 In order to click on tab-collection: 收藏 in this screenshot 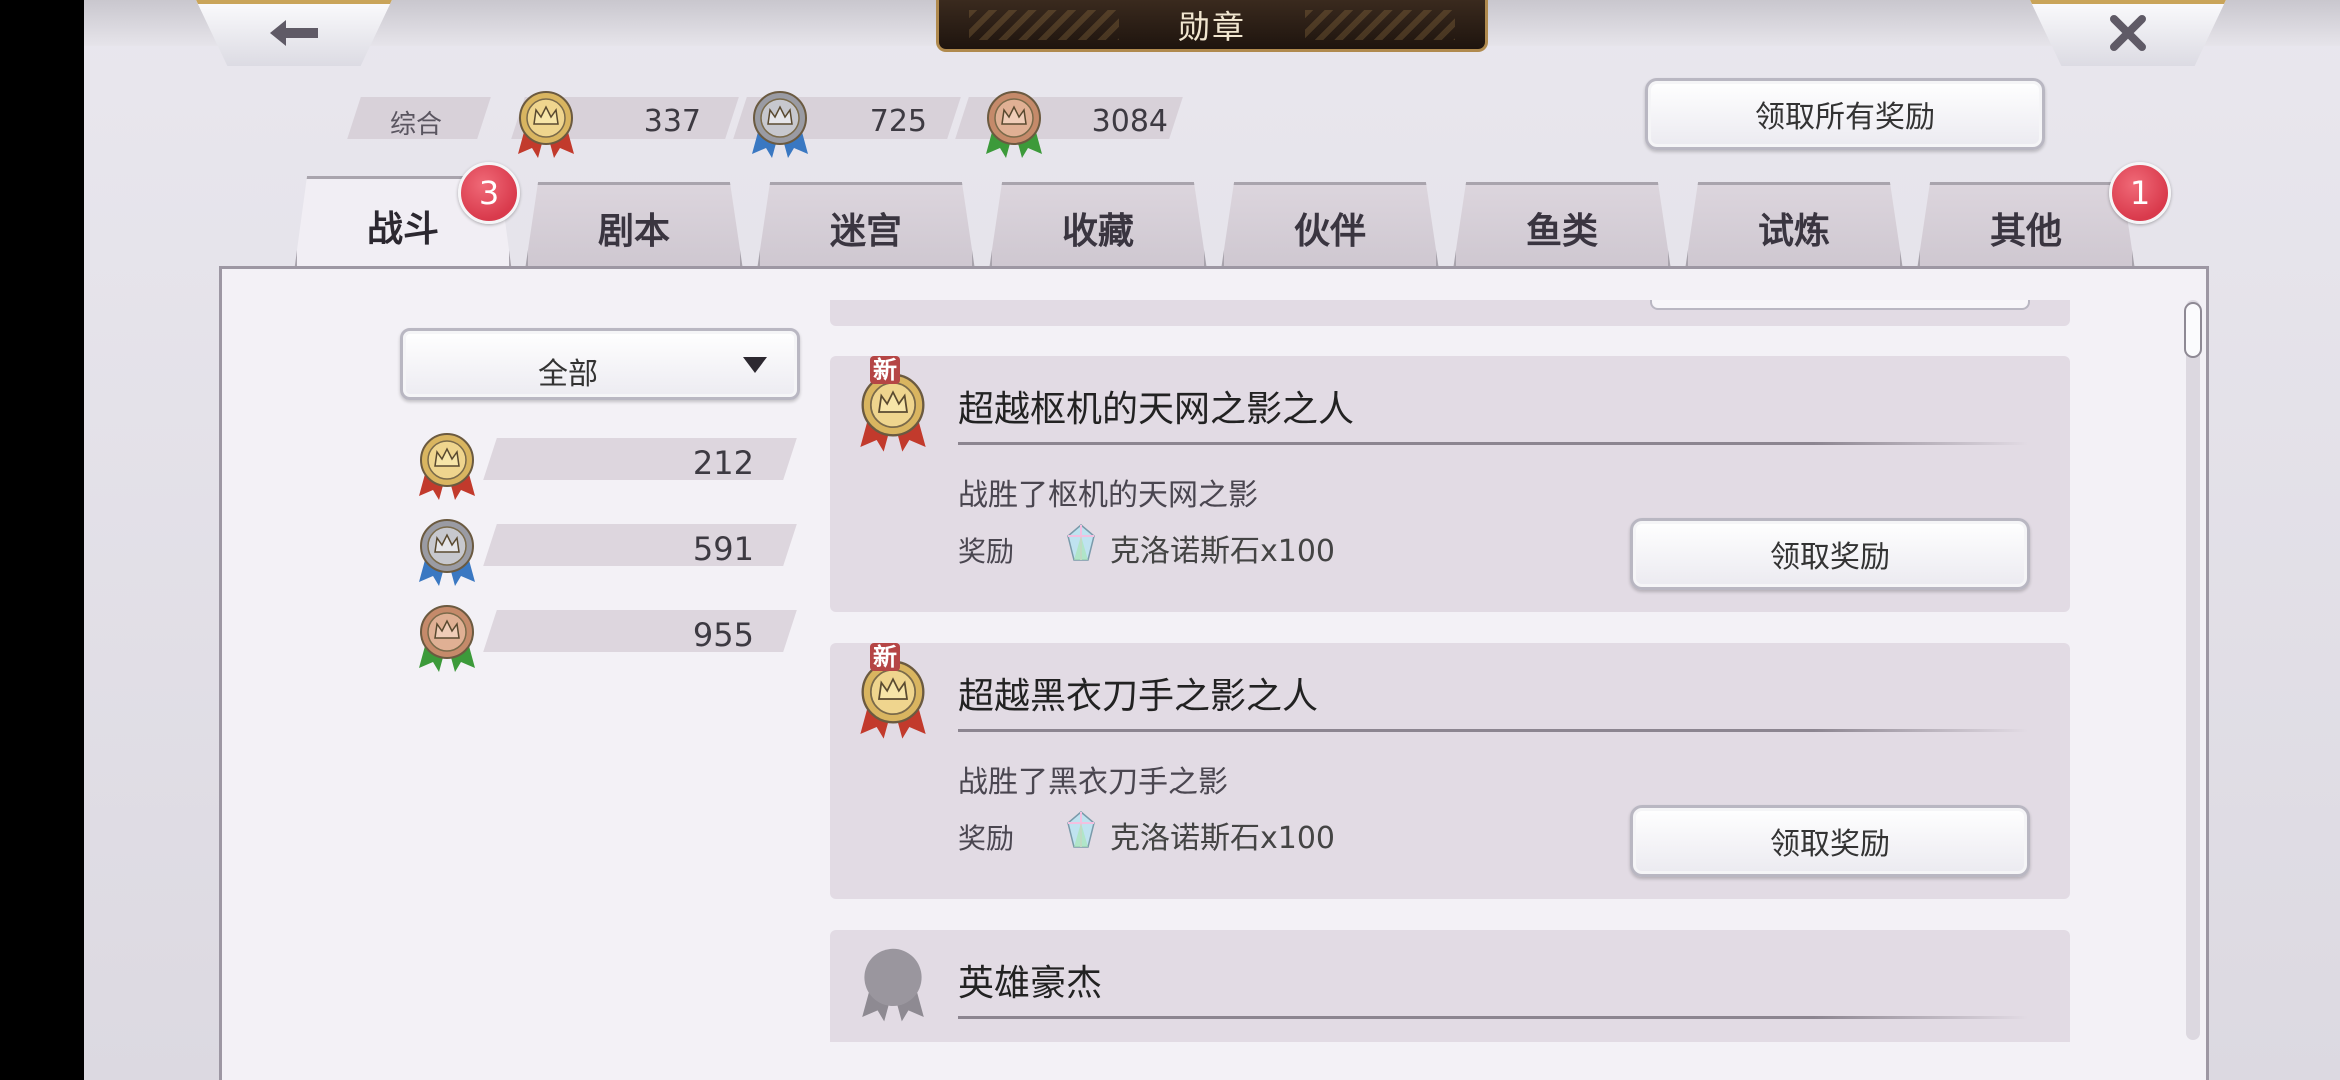, I will do `click(1098, 226)`.